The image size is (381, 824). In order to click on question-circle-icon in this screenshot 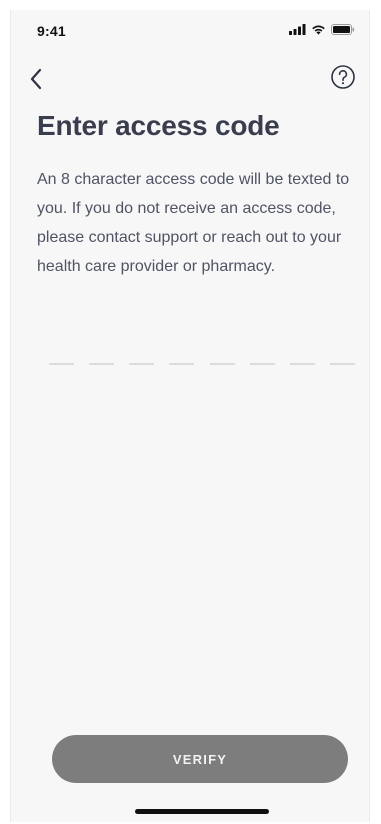, I will do `click(343, 77)`.